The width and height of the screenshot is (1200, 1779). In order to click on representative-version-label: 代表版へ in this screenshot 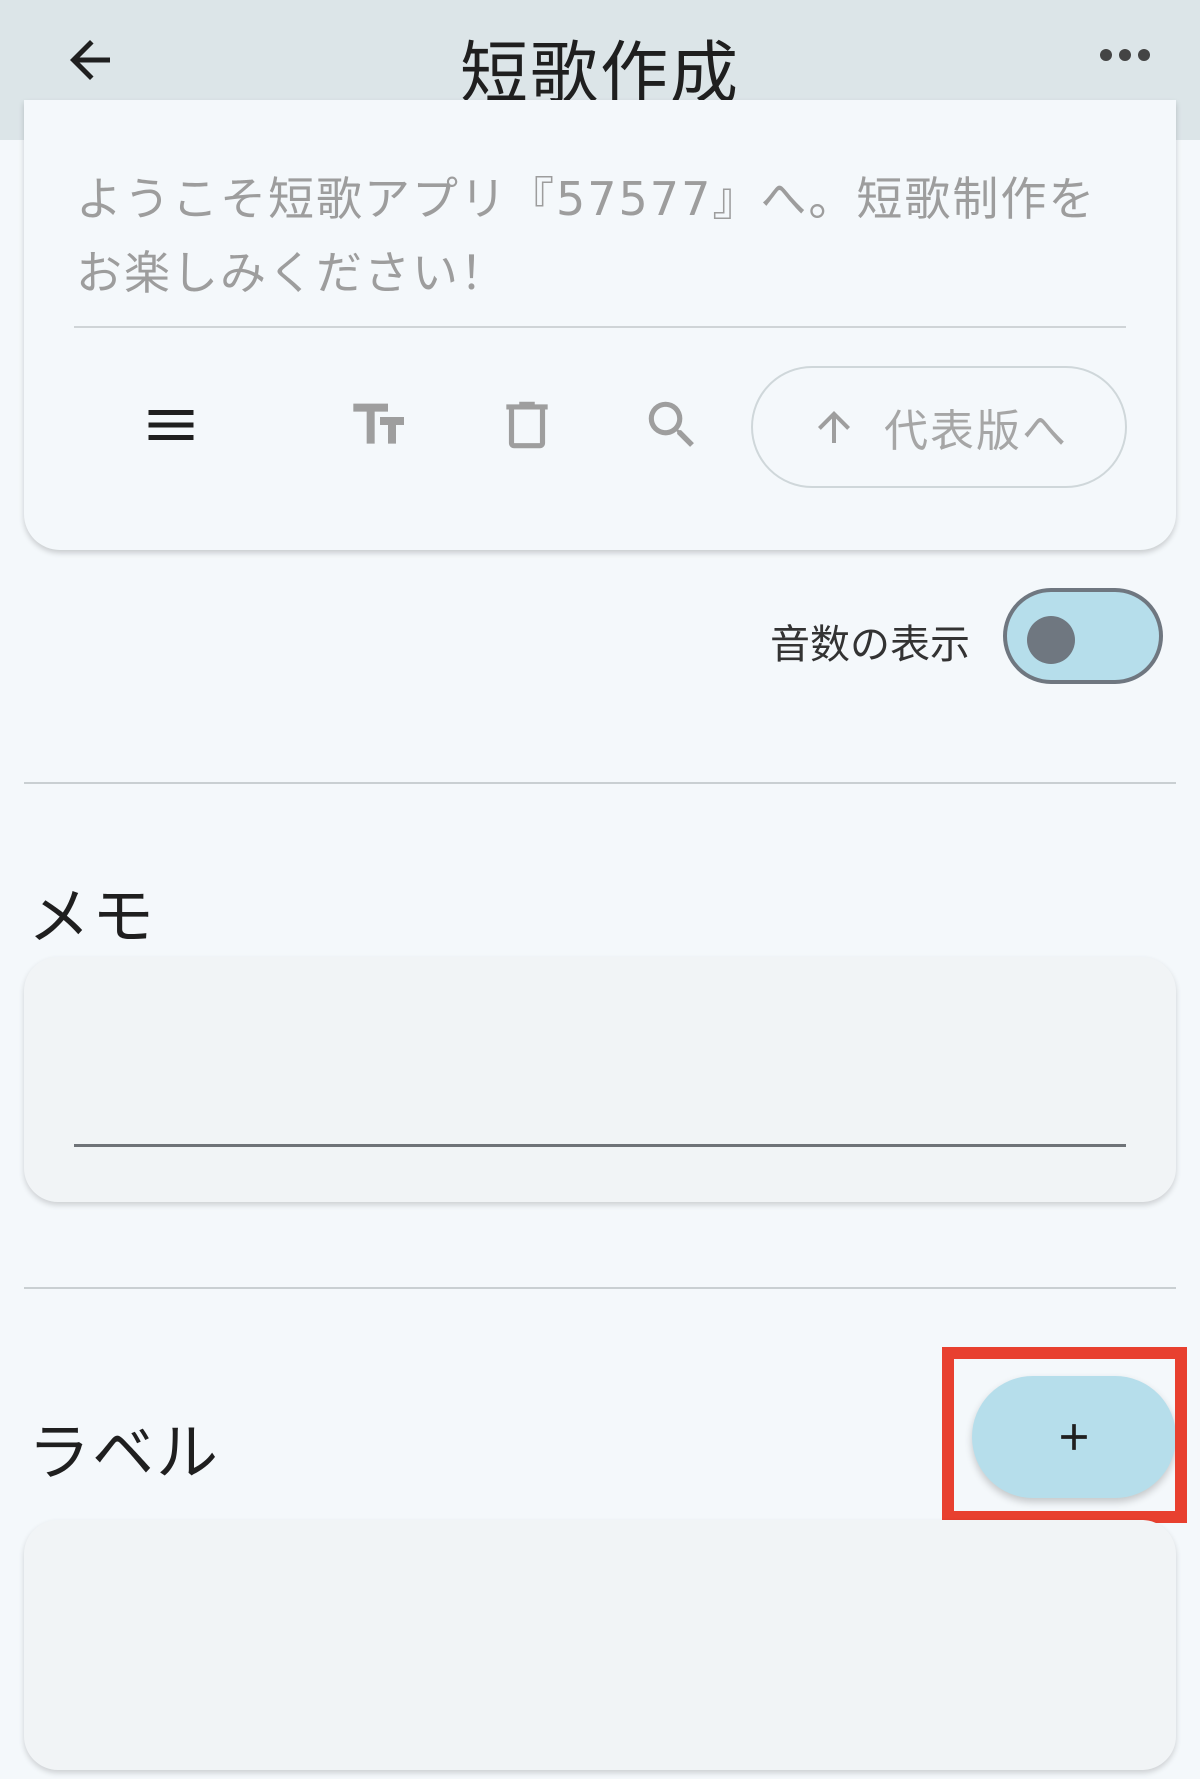, I will do `click(976, 431)`.